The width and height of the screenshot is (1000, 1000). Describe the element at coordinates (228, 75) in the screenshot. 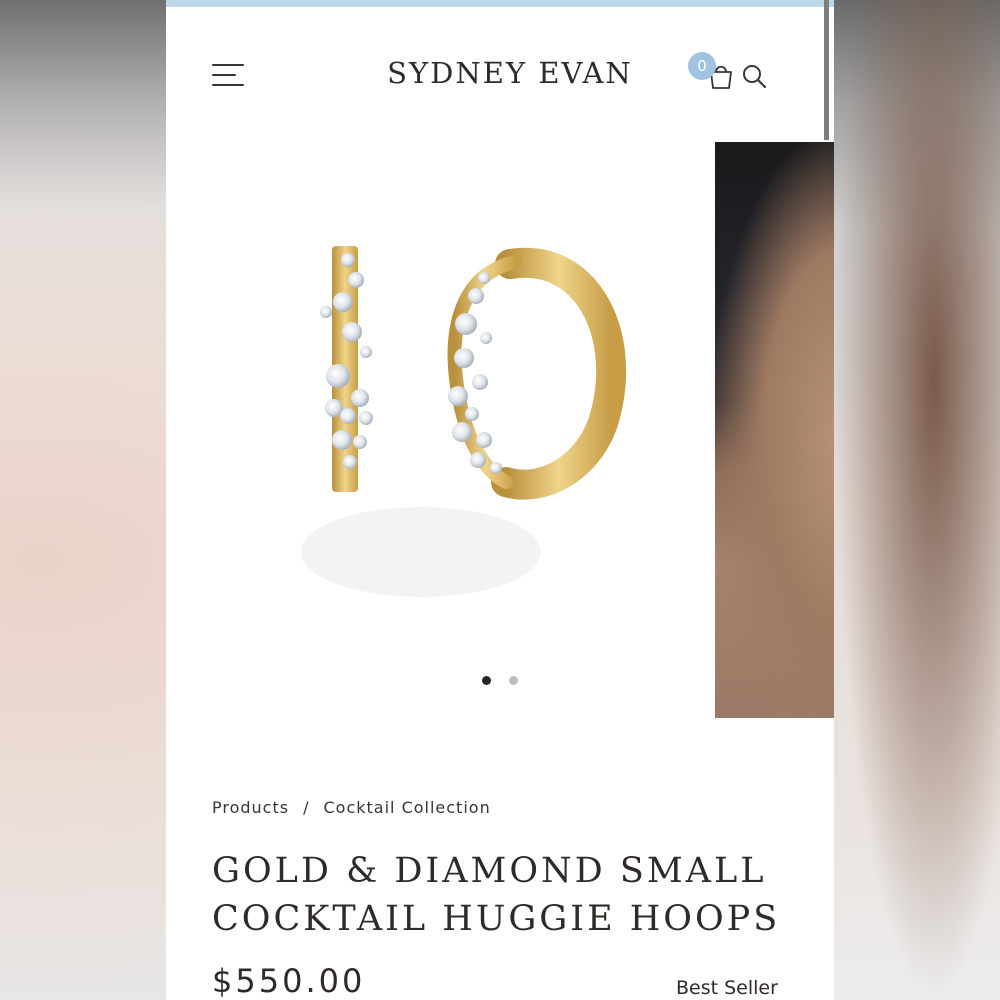

I see `hamburger-icon` at that location.